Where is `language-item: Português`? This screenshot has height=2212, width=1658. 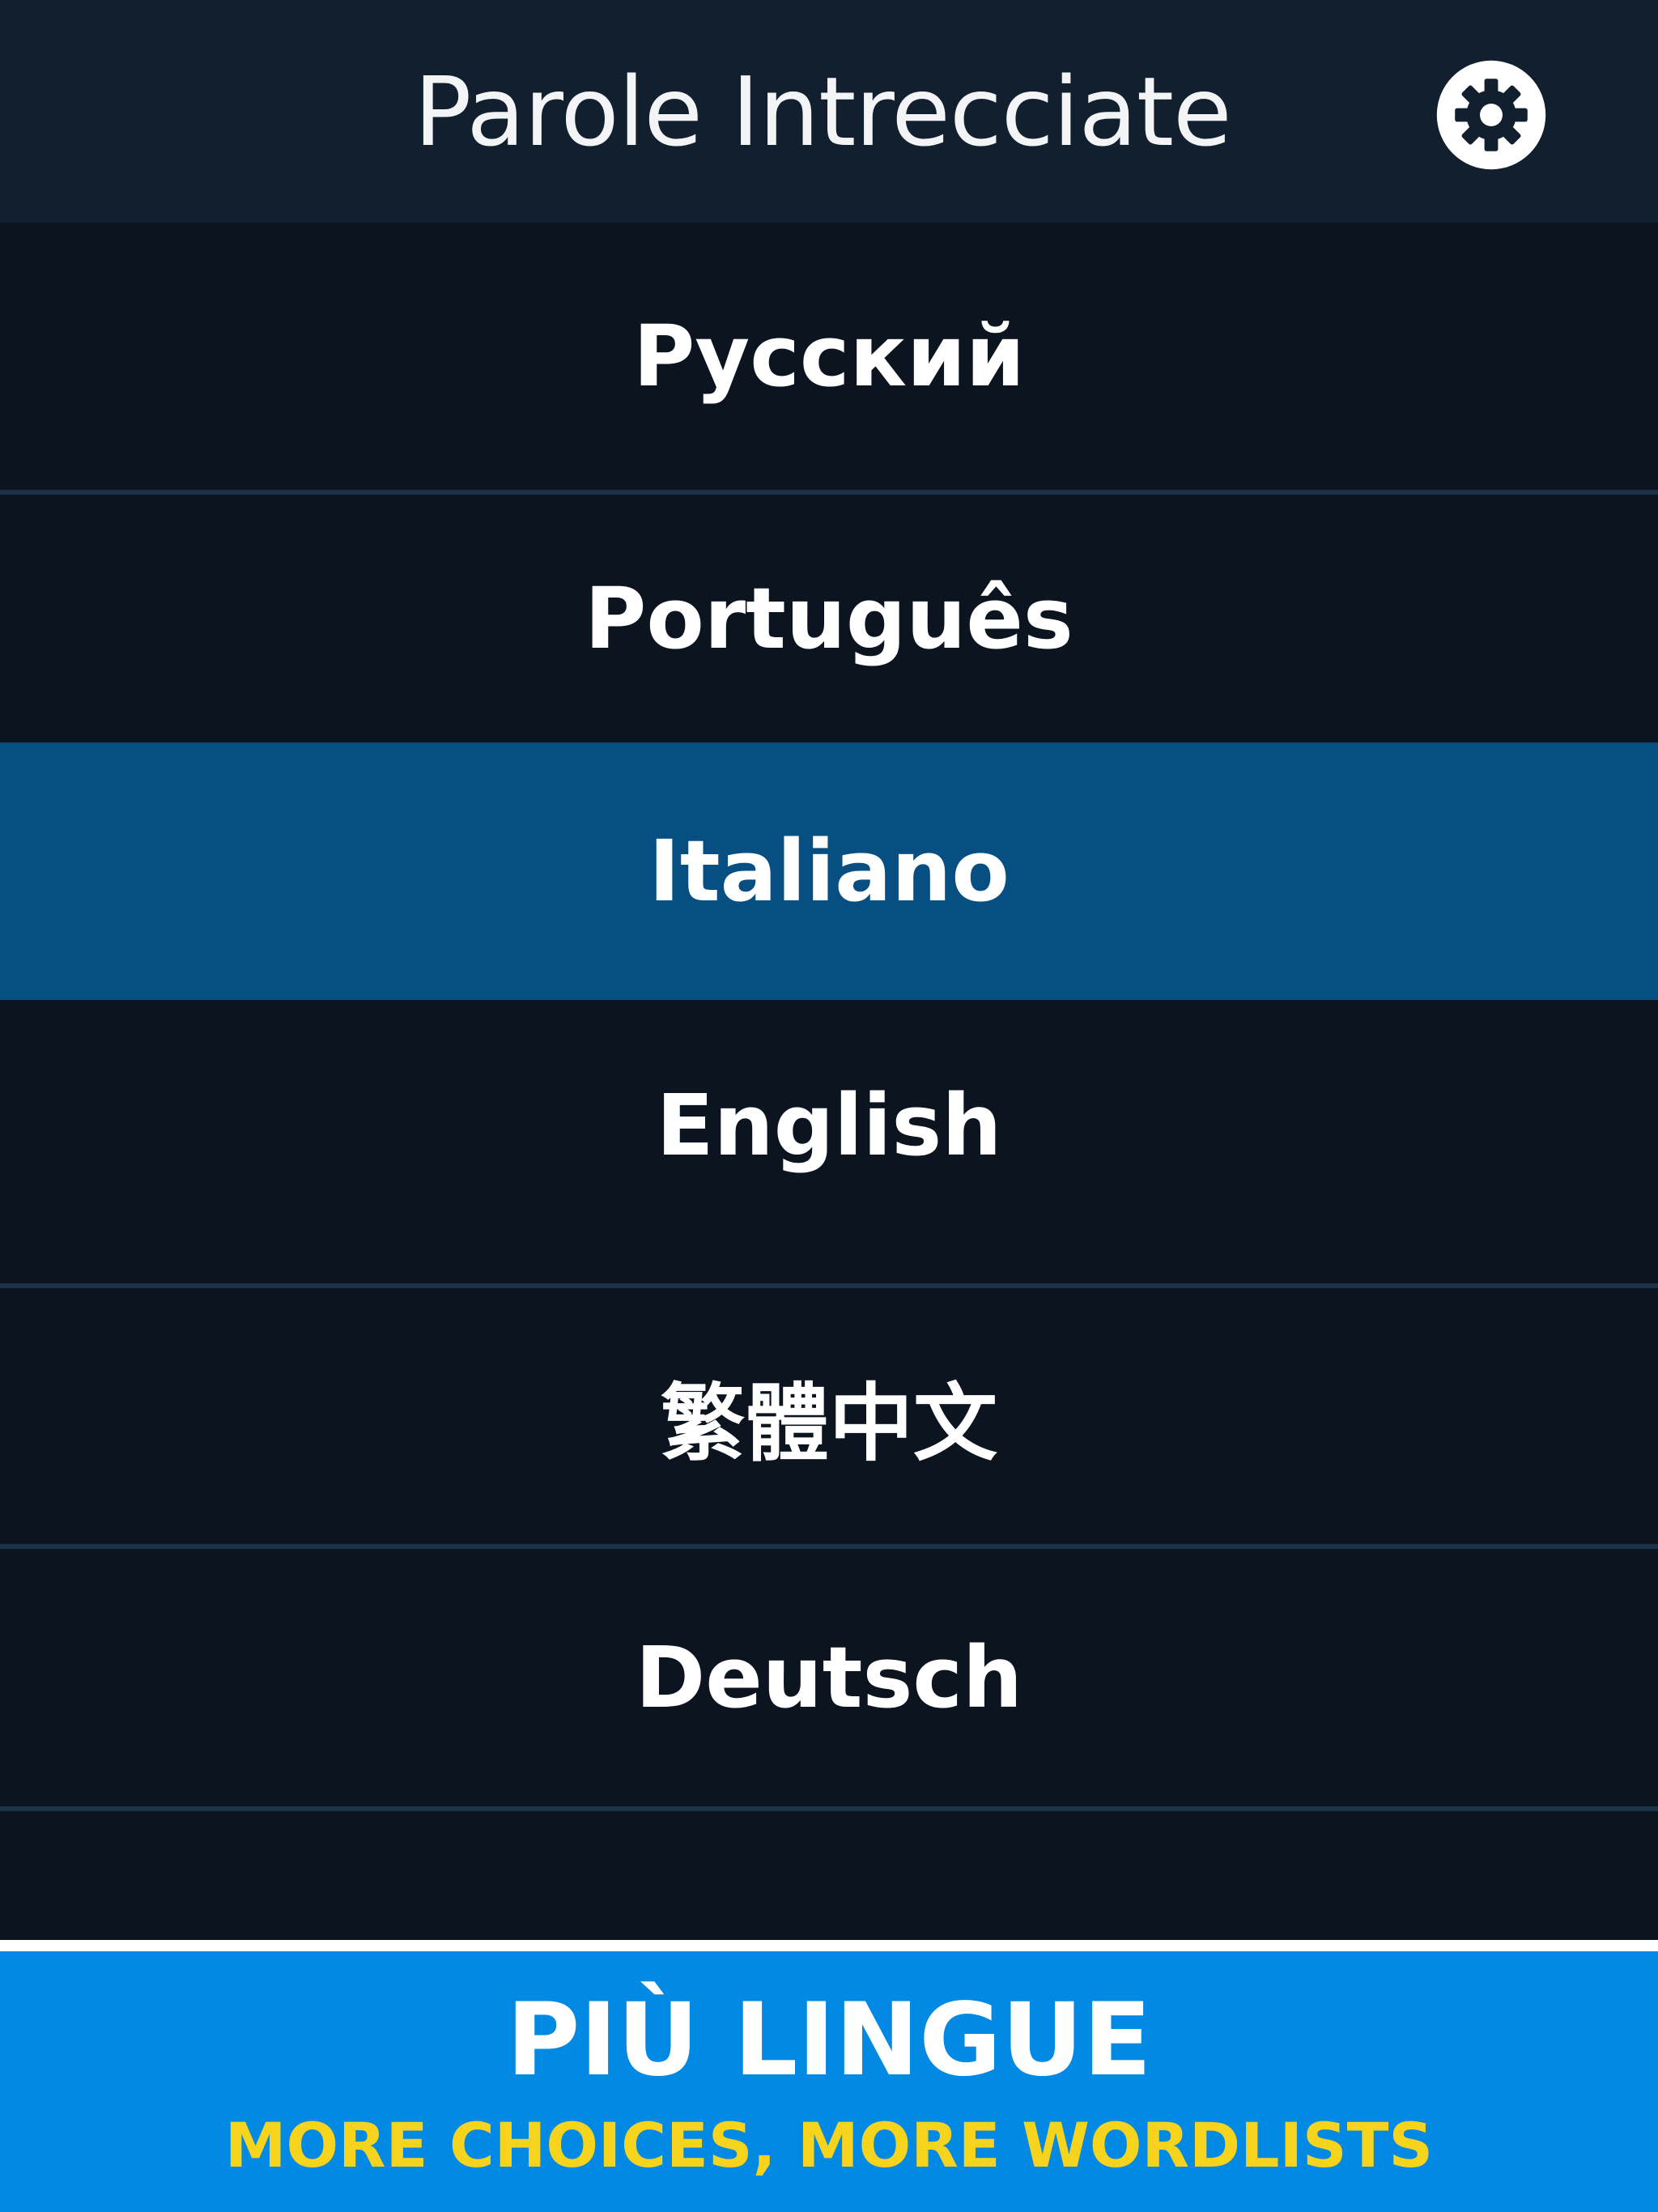 language-item: Português is located at coordinates (829, 619).